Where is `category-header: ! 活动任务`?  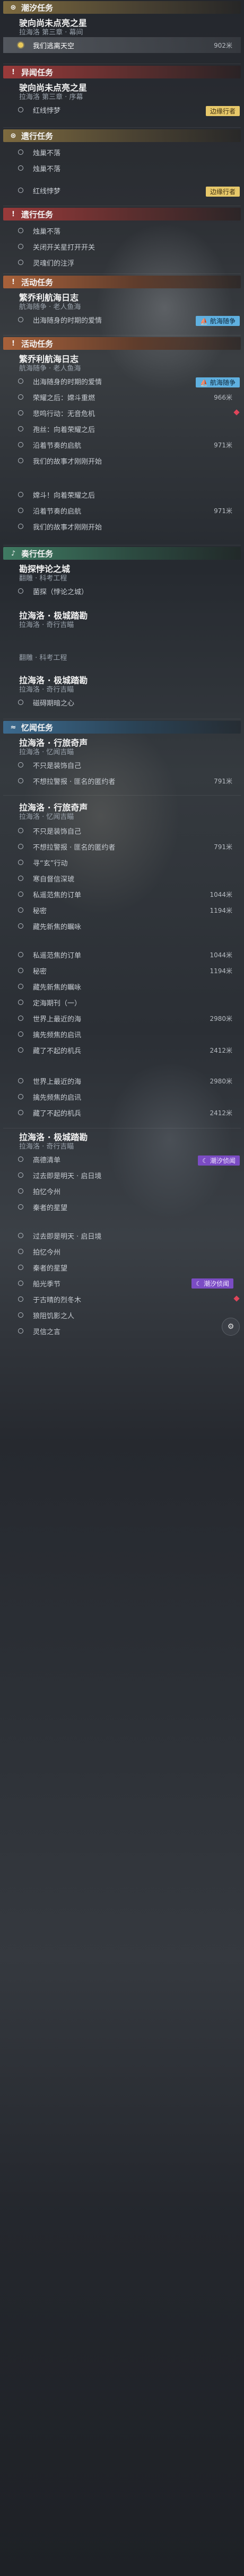
category-header: ! 活动任务 is located at coordinates (122, 282).